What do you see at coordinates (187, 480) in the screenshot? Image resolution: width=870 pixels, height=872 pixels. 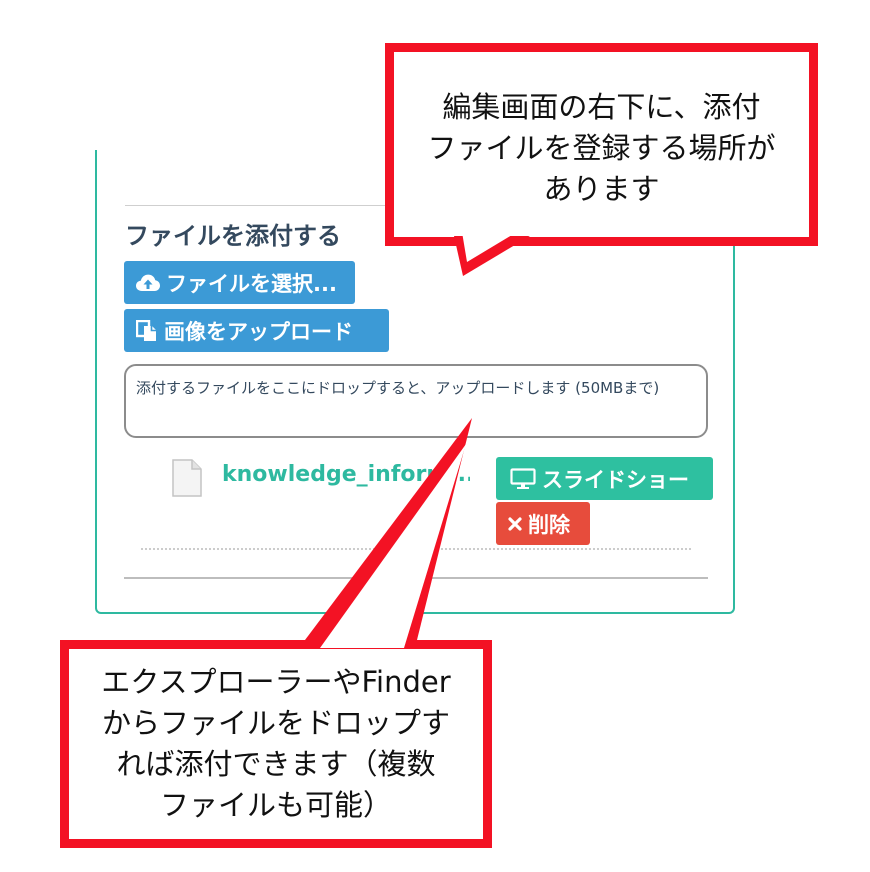 I see `file-icon` at bounding box center [187, 480].